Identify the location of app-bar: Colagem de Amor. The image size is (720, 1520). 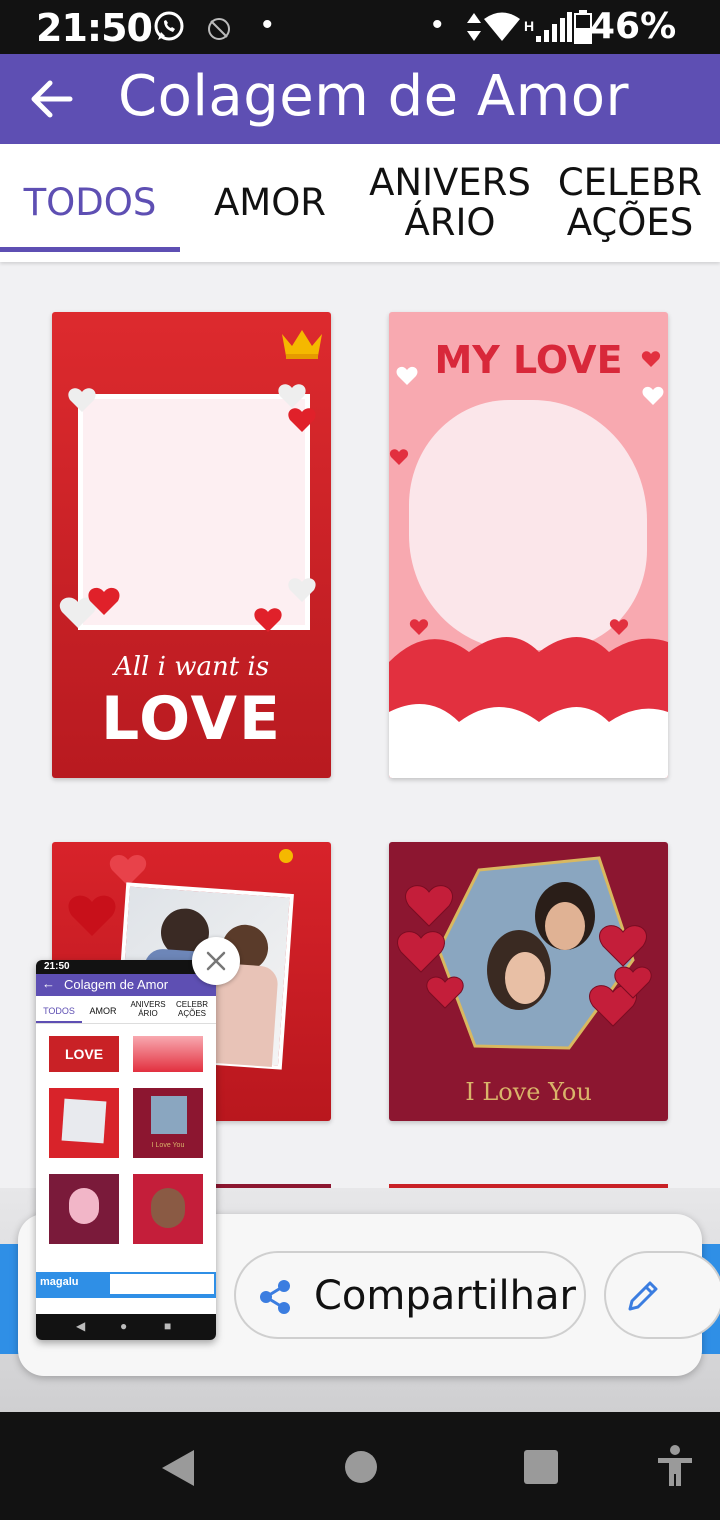
(360, 99).